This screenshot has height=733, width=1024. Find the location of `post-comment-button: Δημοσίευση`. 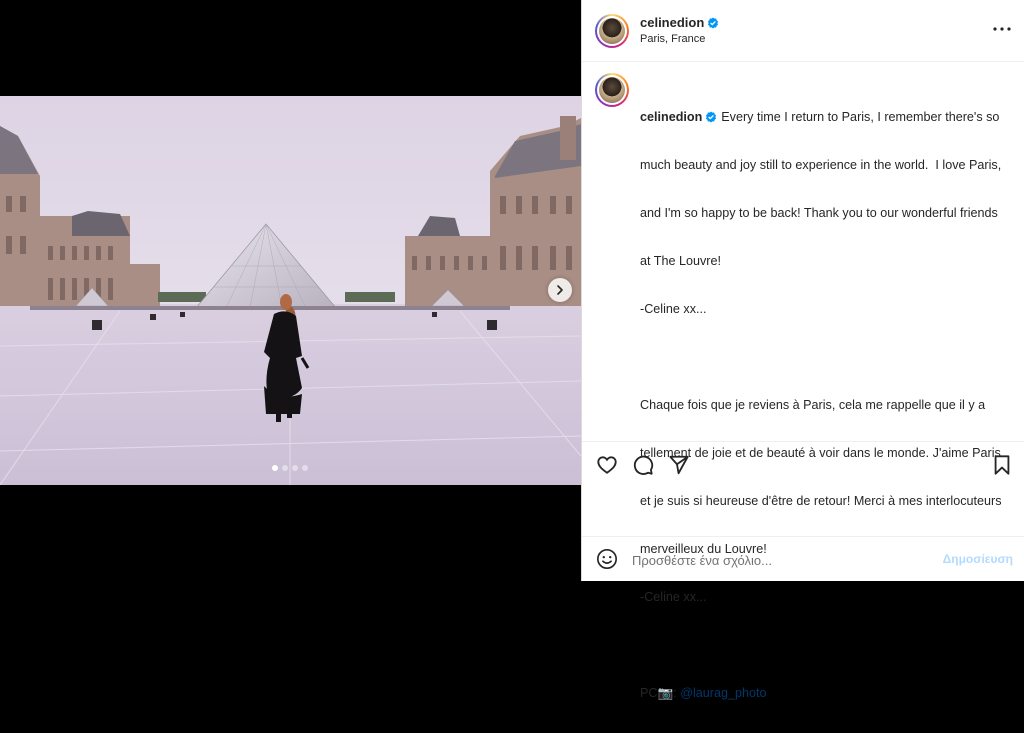

post-comment-button: Δημοσίευση is located at coordinates (978, 559).